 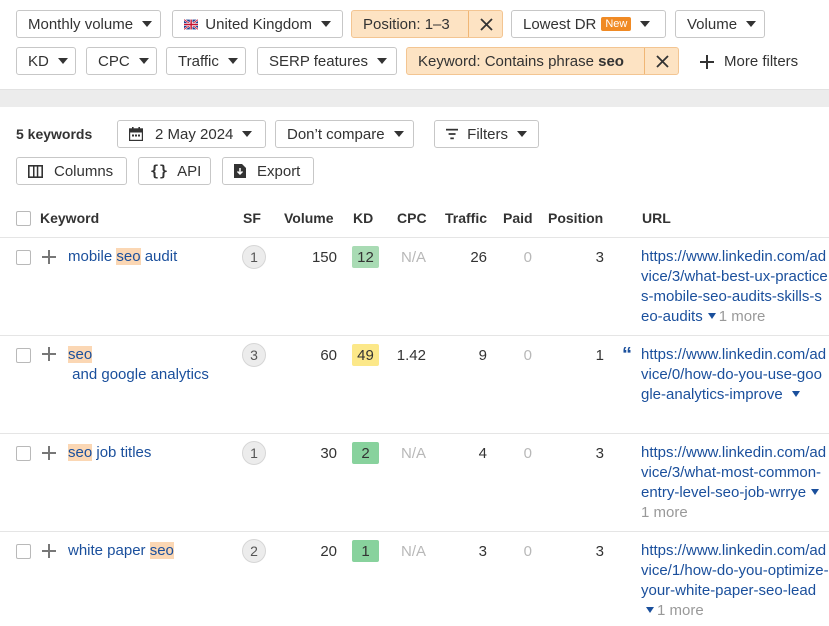 What do you see at coordinates (254, 551) in the screenshot?
I see `sf-count: 2` at bounding box center [254, 551].